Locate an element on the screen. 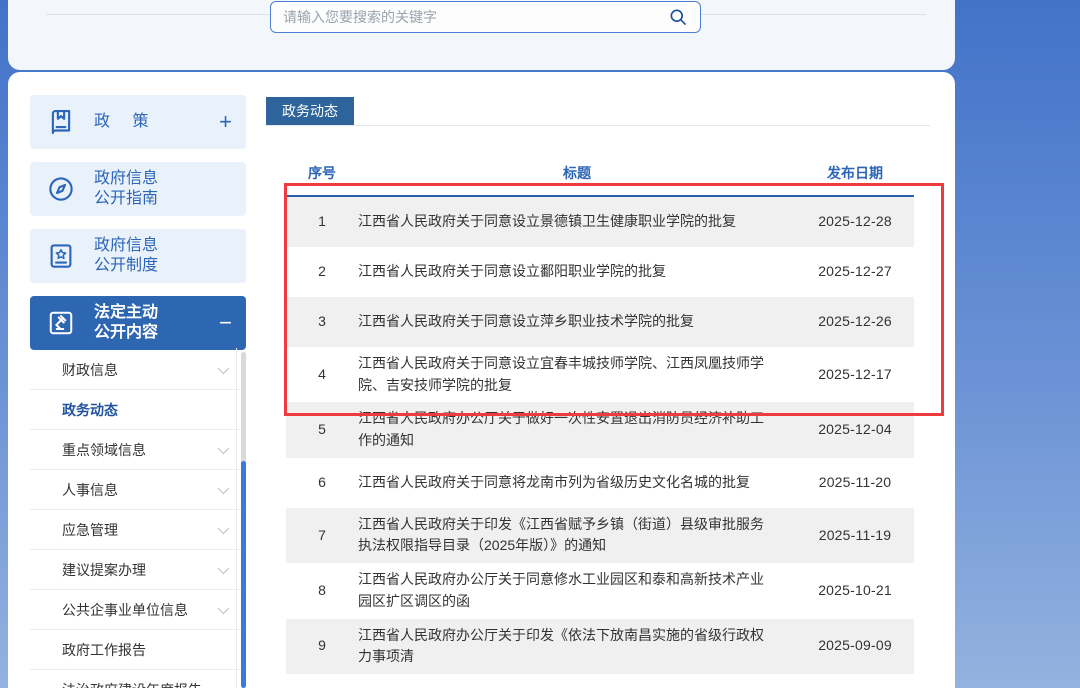 The image size is (1080, 688). sidebar-scrollbar-thumb is located at coordinates (243, 574).